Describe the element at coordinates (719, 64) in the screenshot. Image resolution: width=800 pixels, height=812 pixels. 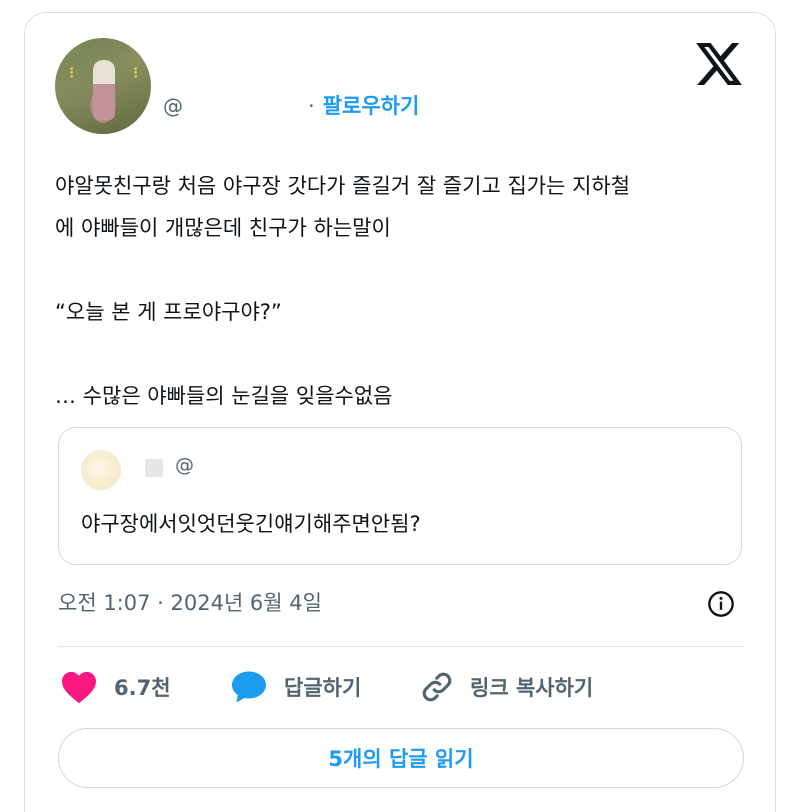
I see `x-logo-icon` at that location.